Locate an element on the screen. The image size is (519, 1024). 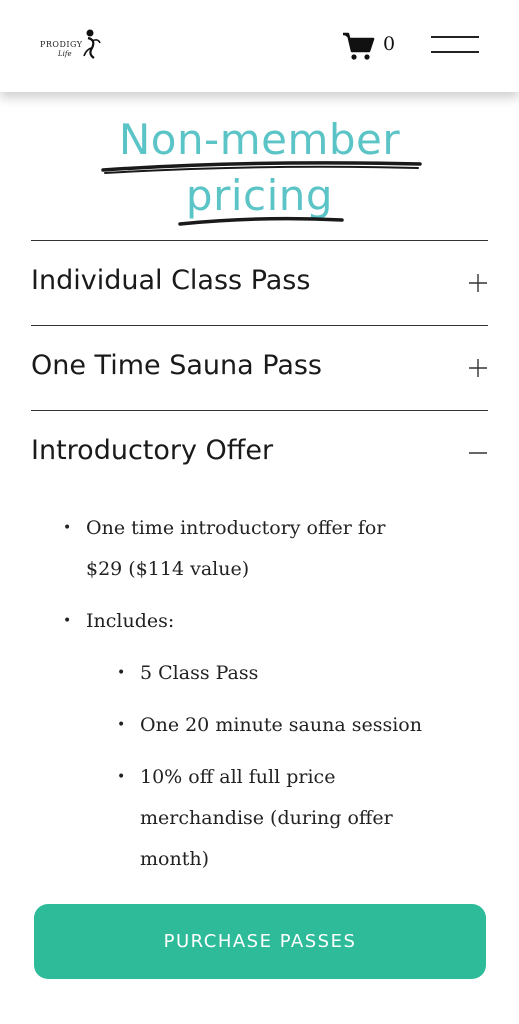
list-item: • Includes: is located at coordinates (270, 621).